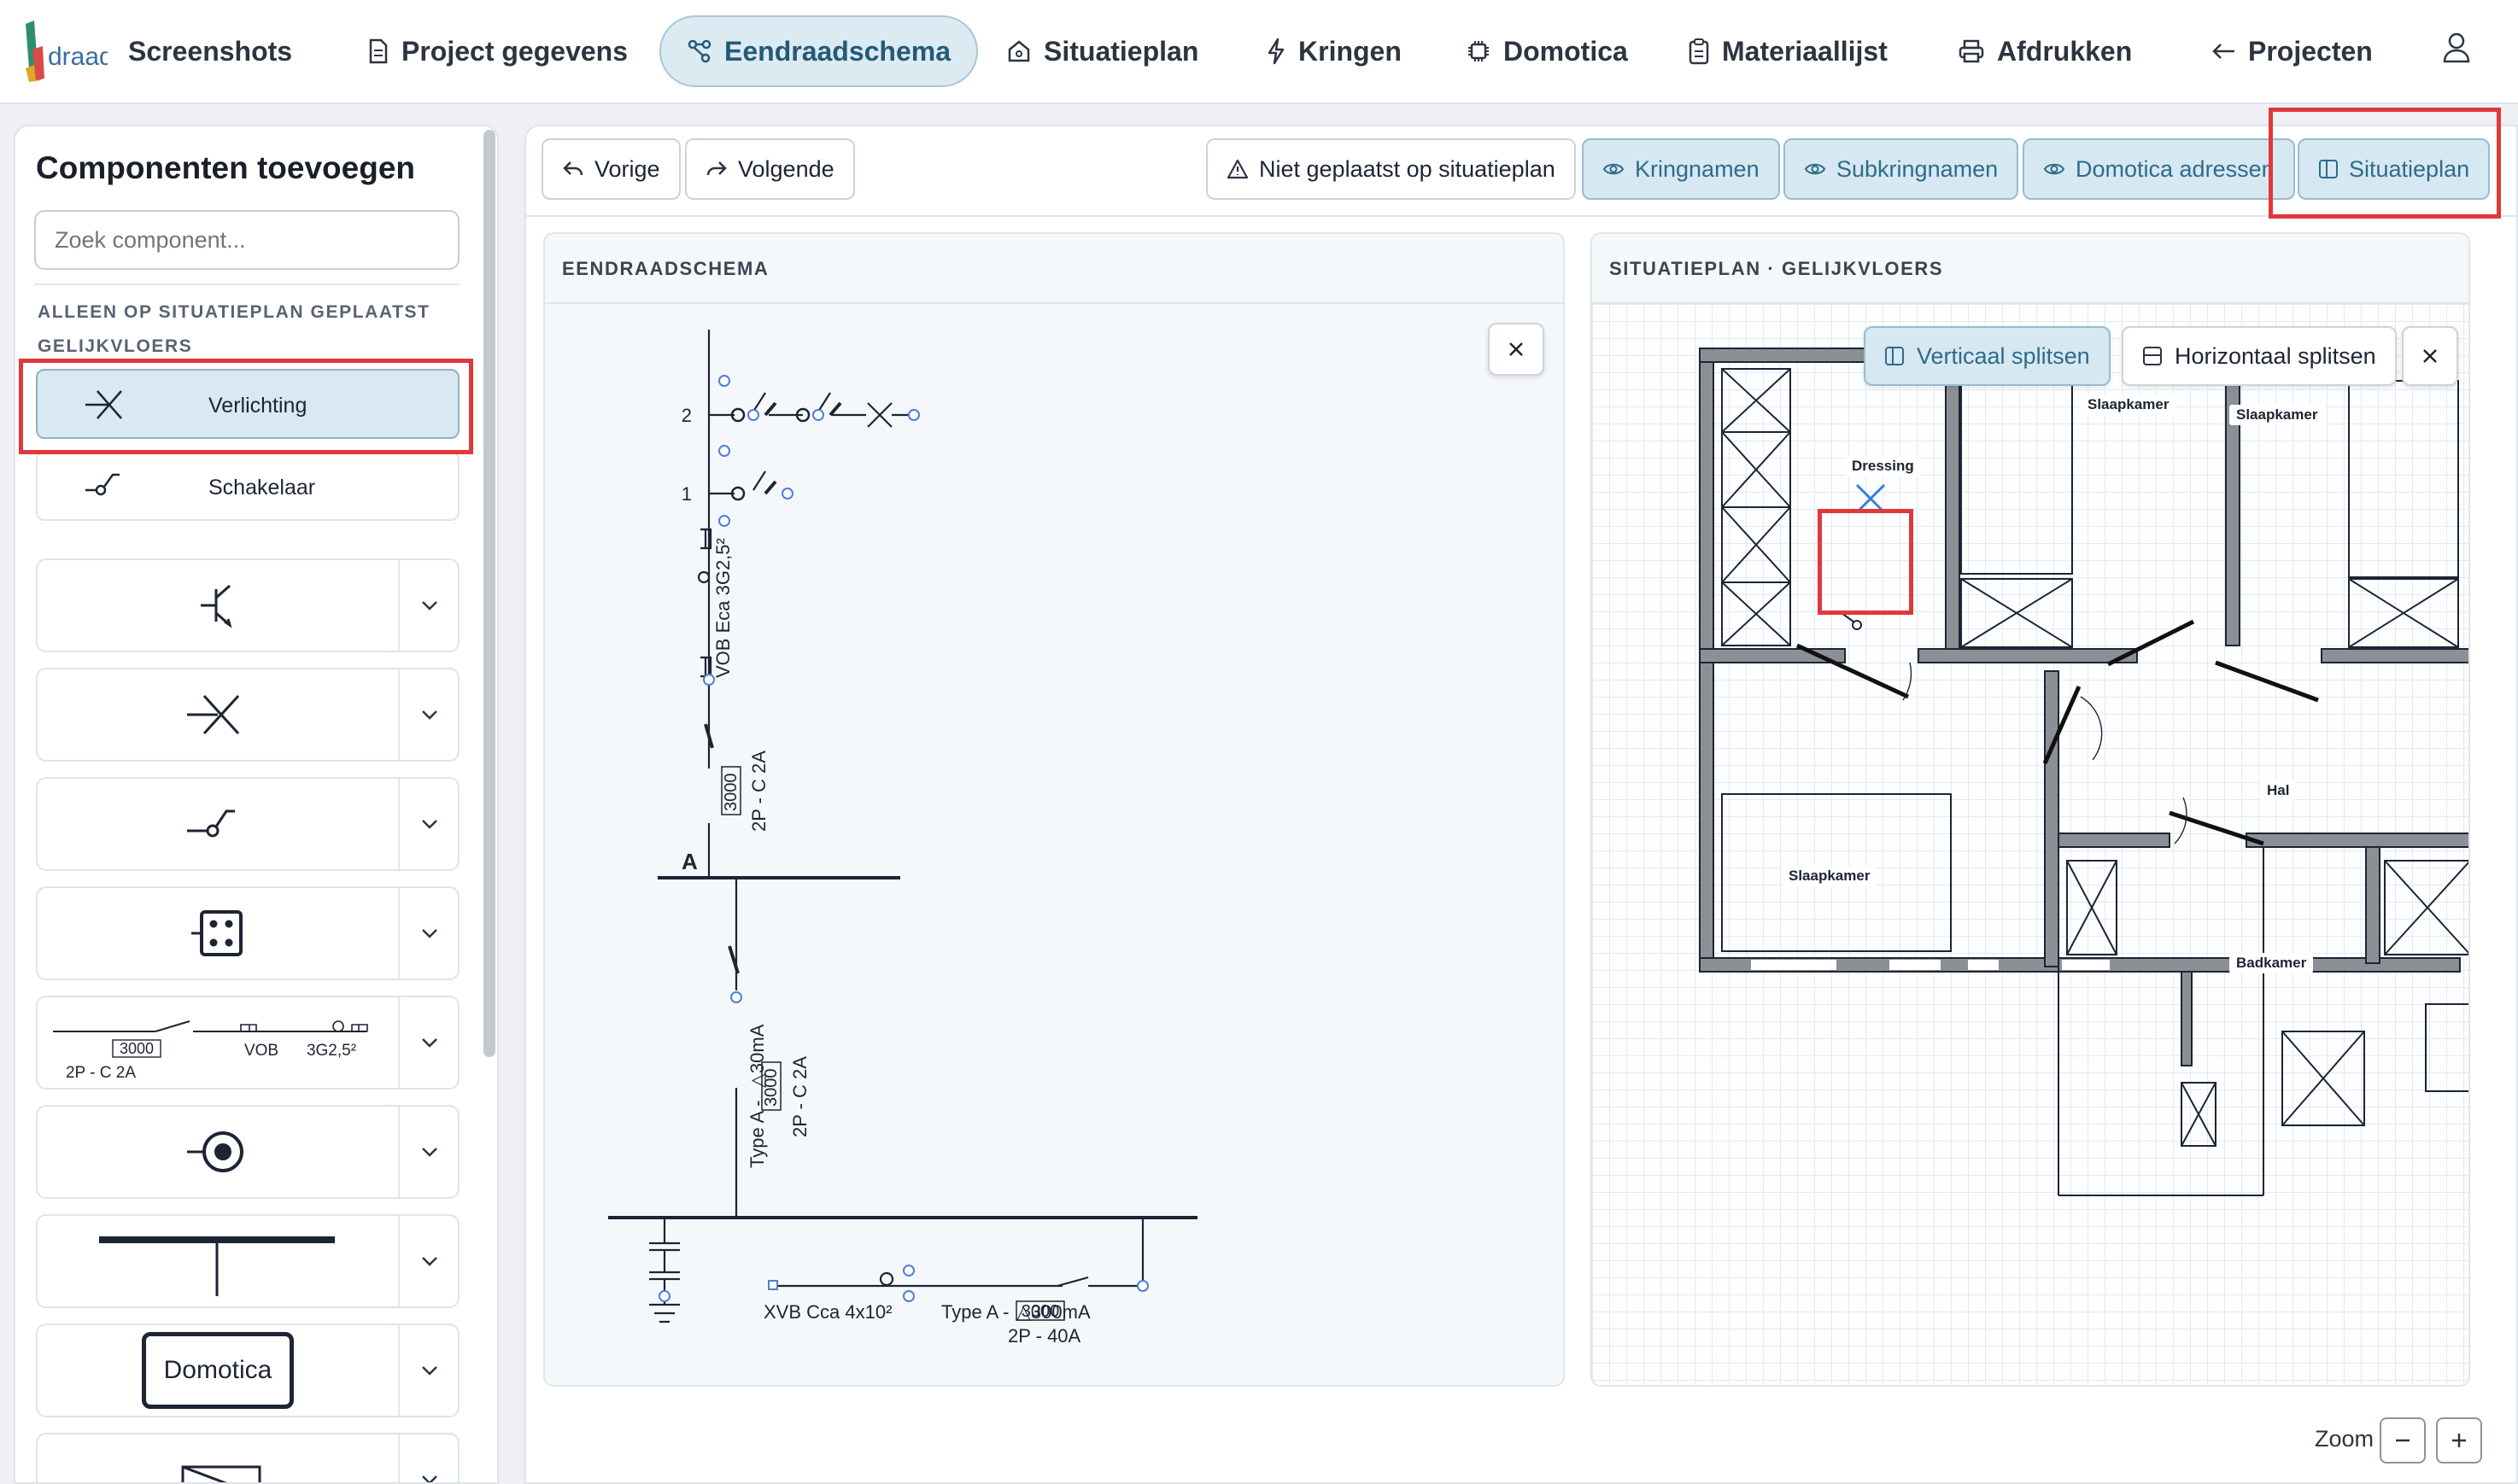 The width and height of the screenshot is (2518, 1484). Describe the element at coordinates (2291, 51) in the screenshot. I see `nav-projecten: Projecten` at that location.